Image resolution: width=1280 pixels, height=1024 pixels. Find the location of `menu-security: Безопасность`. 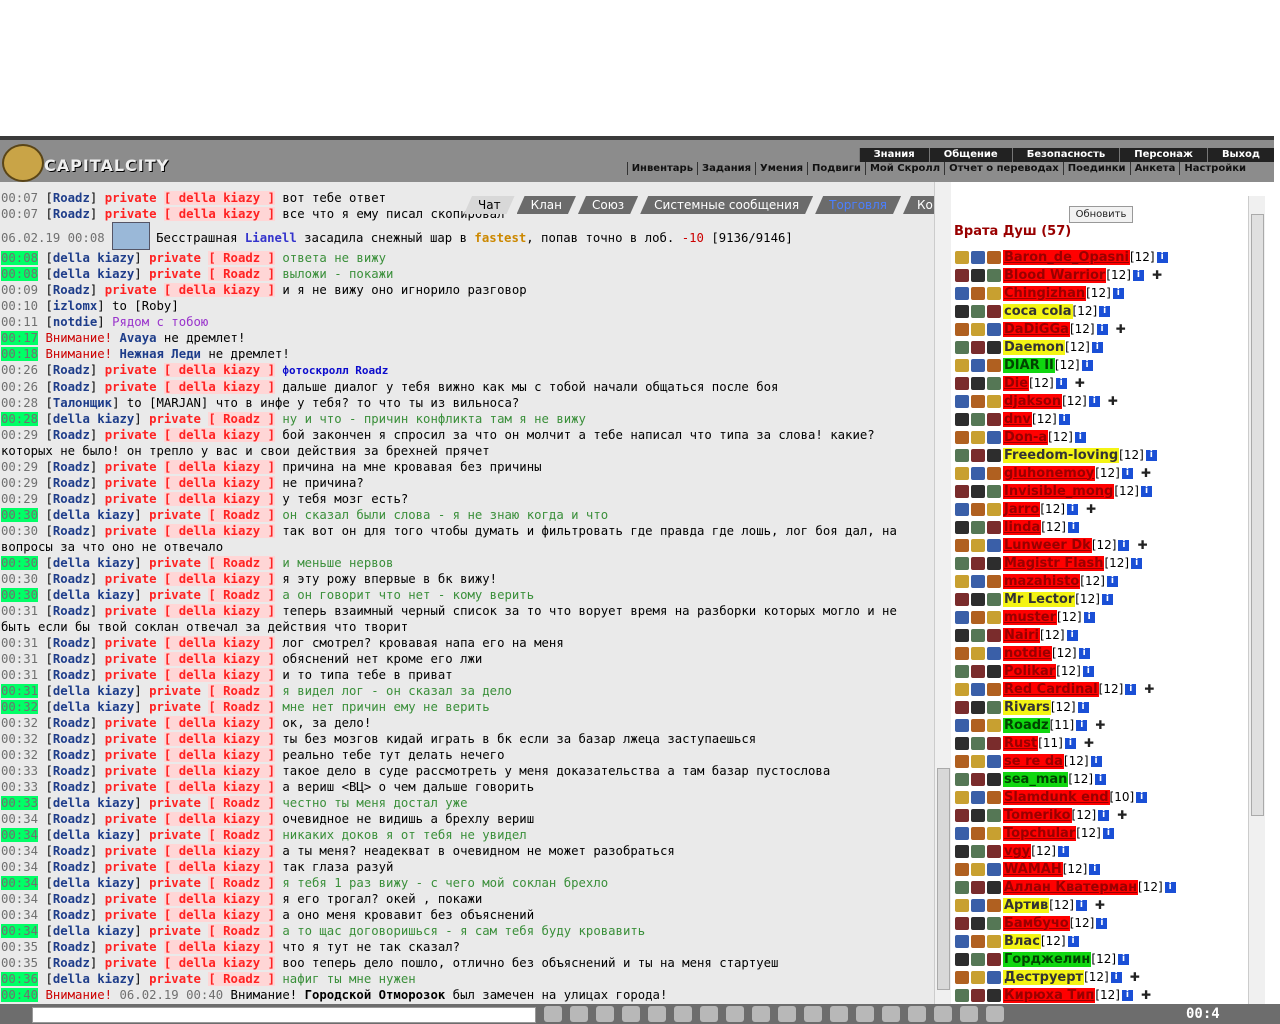

menu-security: Безопасность is located at coordinates (1065, 155).